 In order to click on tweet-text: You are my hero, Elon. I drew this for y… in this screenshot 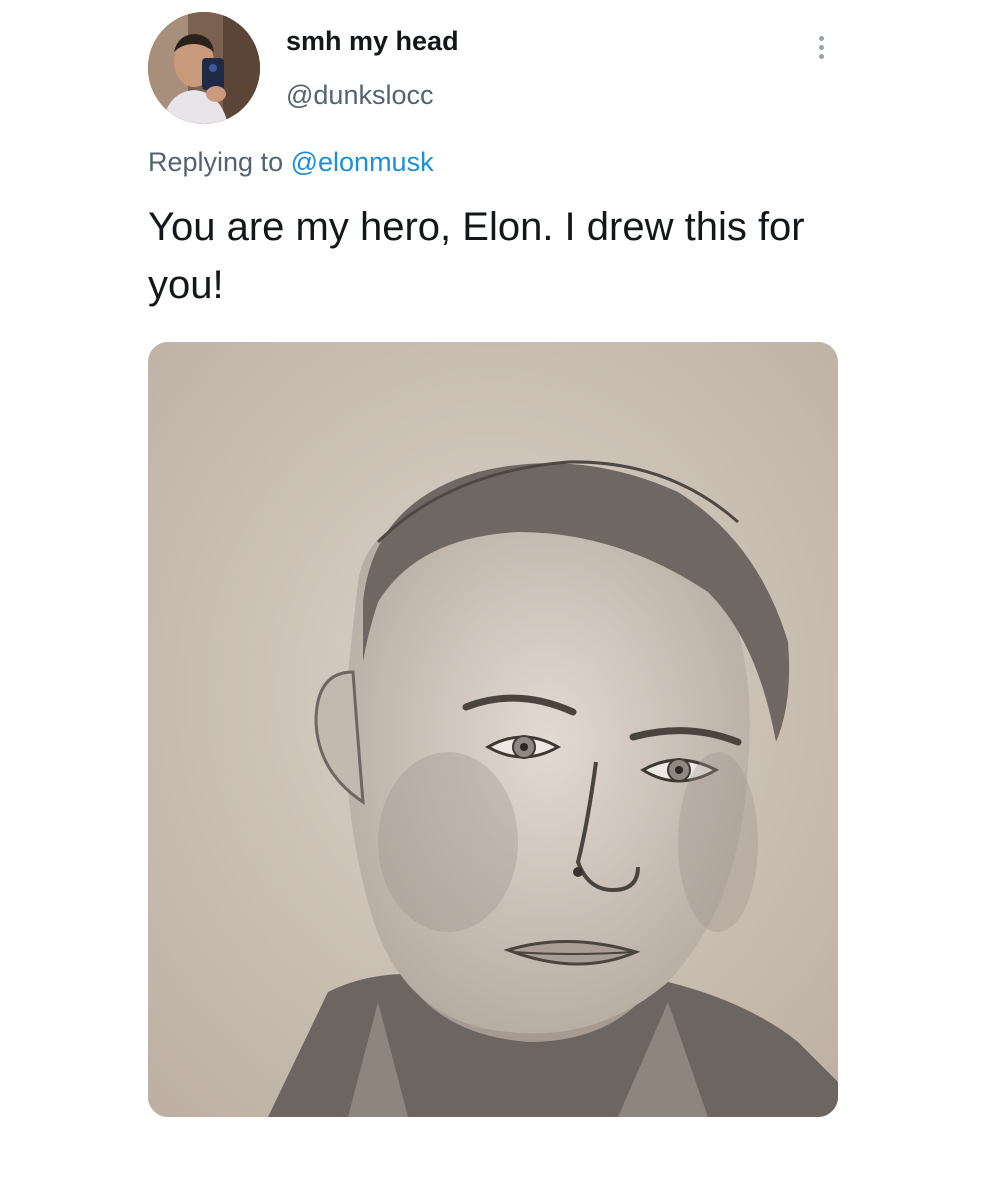, I will do `click(476, 256)`.